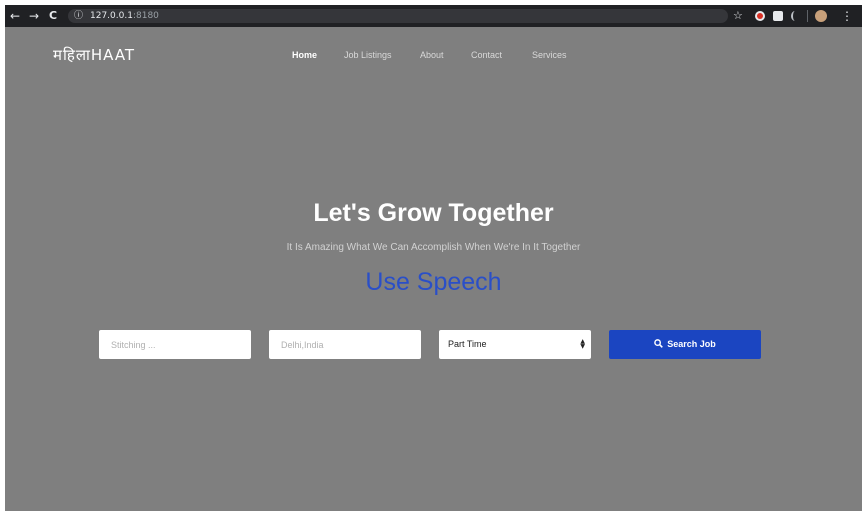 The width and height of the screenshot is (862, 511). What do you see at coordinates (515, 344) in the screenshot?
I see `job-type-select: Part Time ▲ ▼` at bounding box center [515, 344].